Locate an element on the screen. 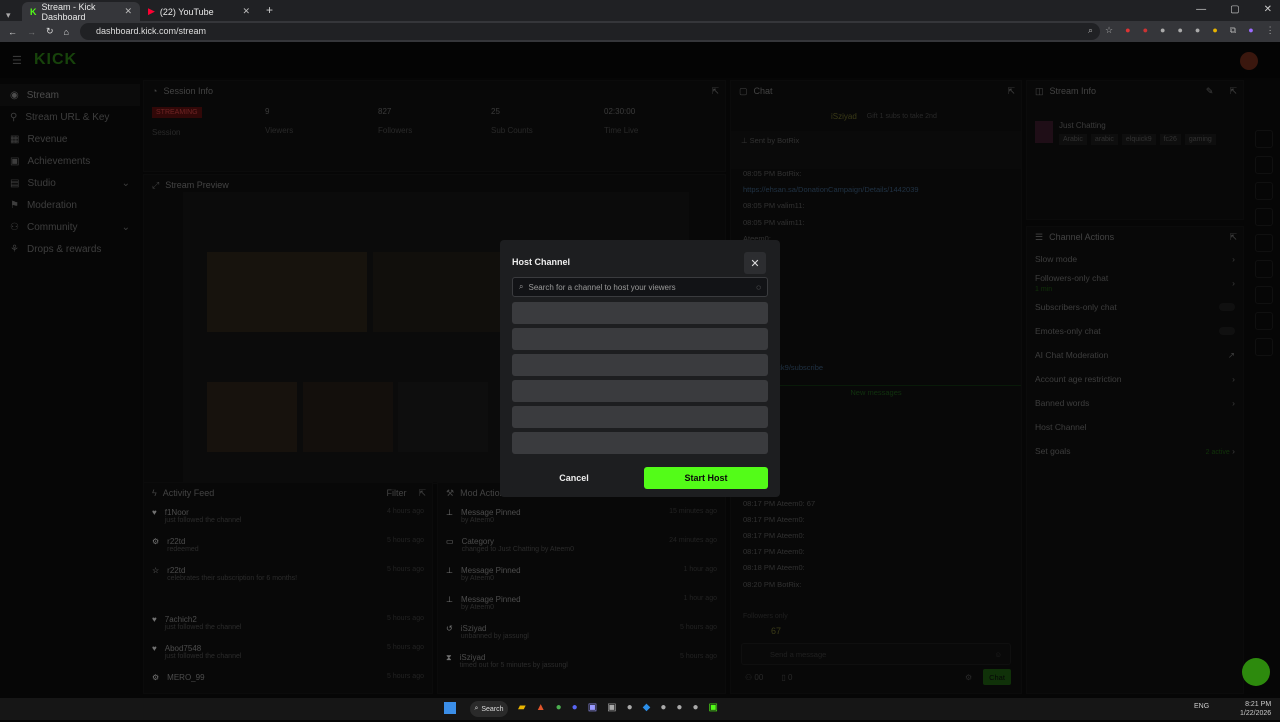 The height and width of the screenshot is (722, 1280). bookmark-star-icon: ☆ is located at coordinates (1109, 30).